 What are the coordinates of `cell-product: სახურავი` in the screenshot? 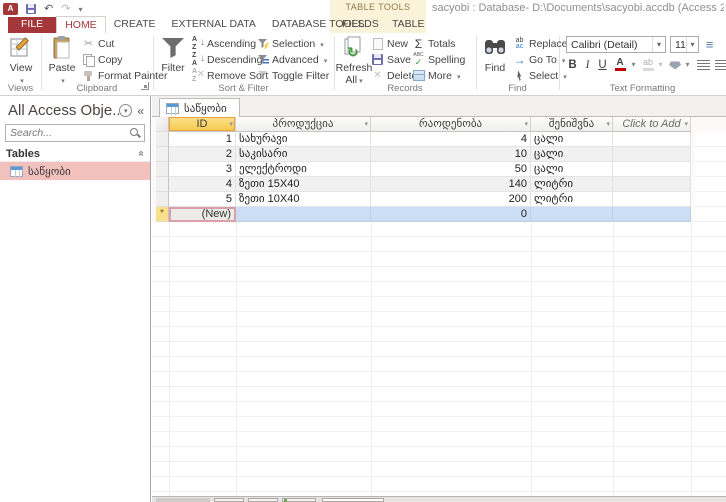 It's located at (303, 139).